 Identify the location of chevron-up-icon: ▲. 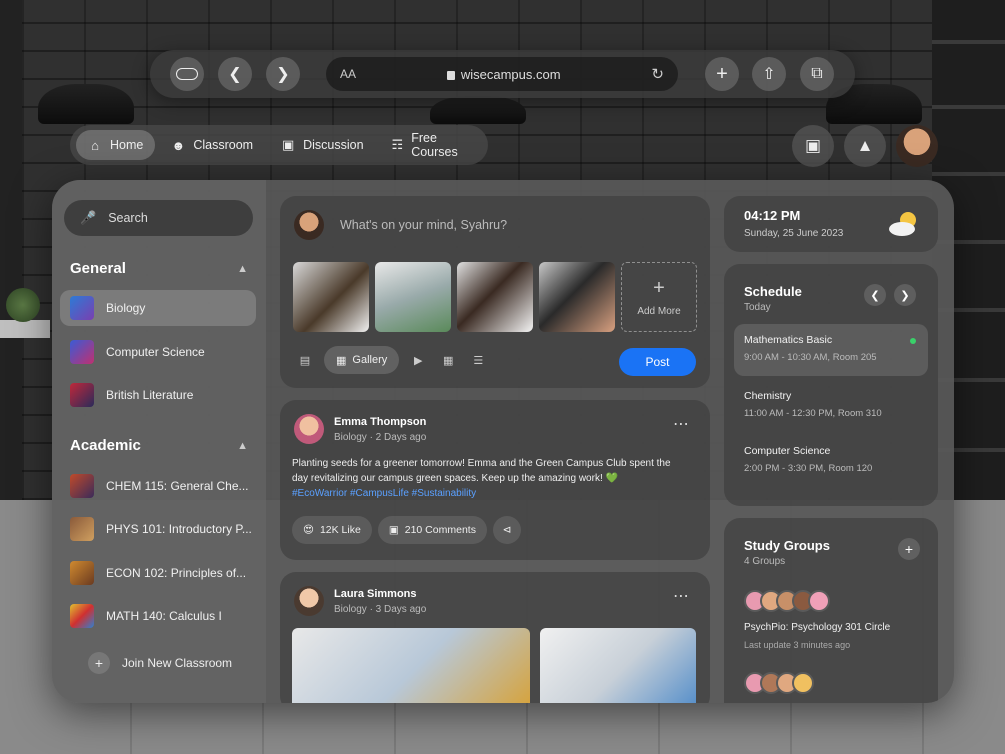
(242, 445).